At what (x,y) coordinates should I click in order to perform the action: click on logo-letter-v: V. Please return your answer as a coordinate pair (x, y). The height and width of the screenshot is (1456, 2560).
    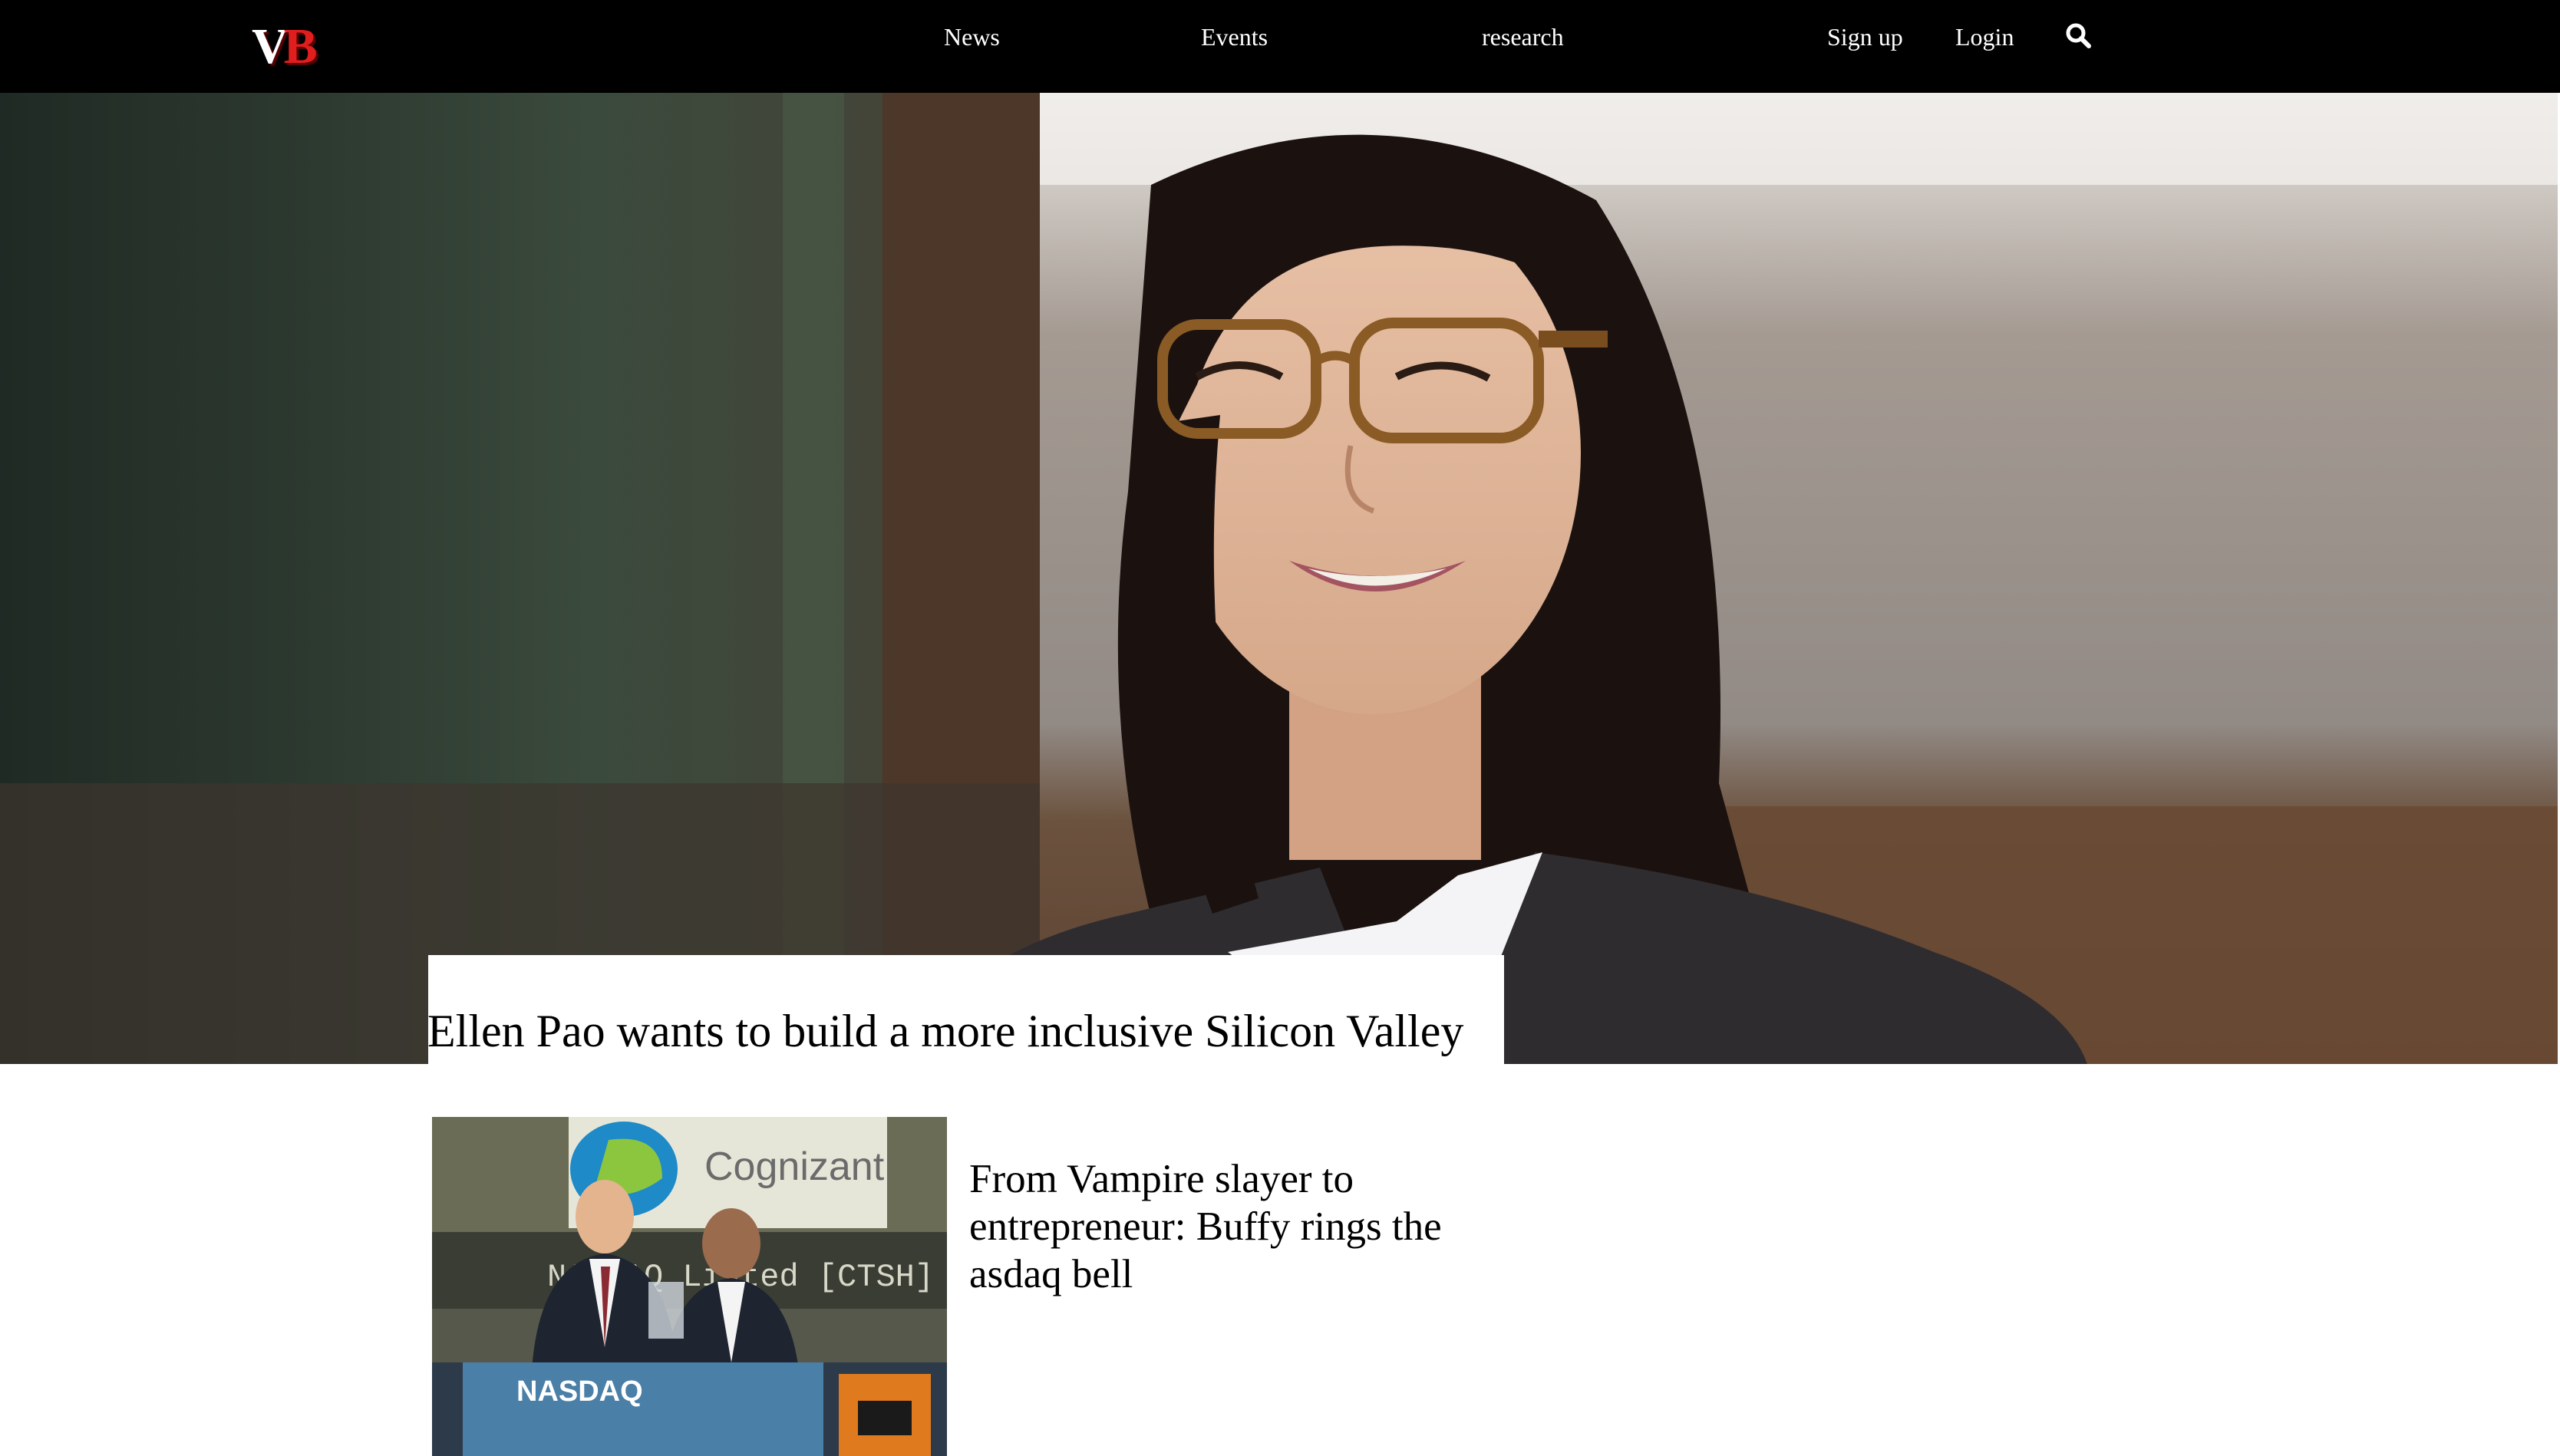
    Looking at the image, I should click on (270, 46).